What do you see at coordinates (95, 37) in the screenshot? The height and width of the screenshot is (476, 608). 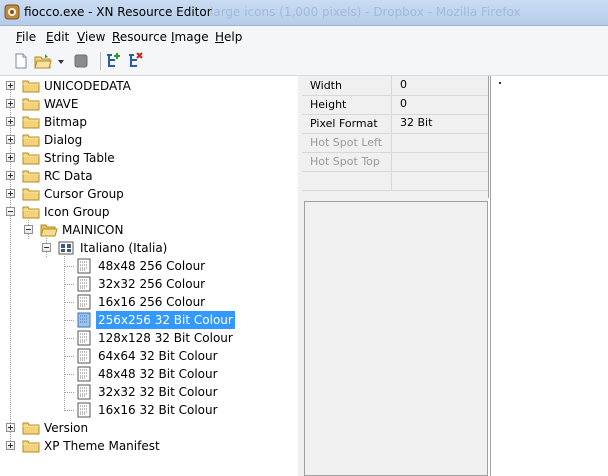 I see `menu-label-rest: iew` at bounding box center [95, 37].